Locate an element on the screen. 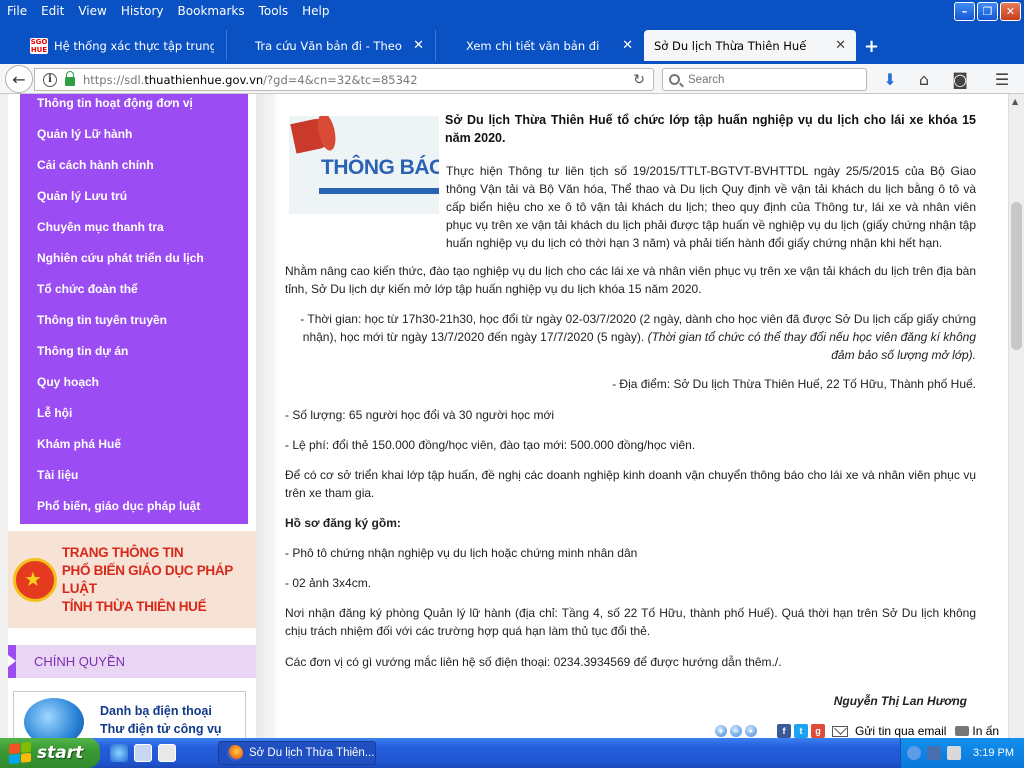 This screenshot has height=768, width=1024. scrollbar-thumb is located at coordinates (1016, 276).